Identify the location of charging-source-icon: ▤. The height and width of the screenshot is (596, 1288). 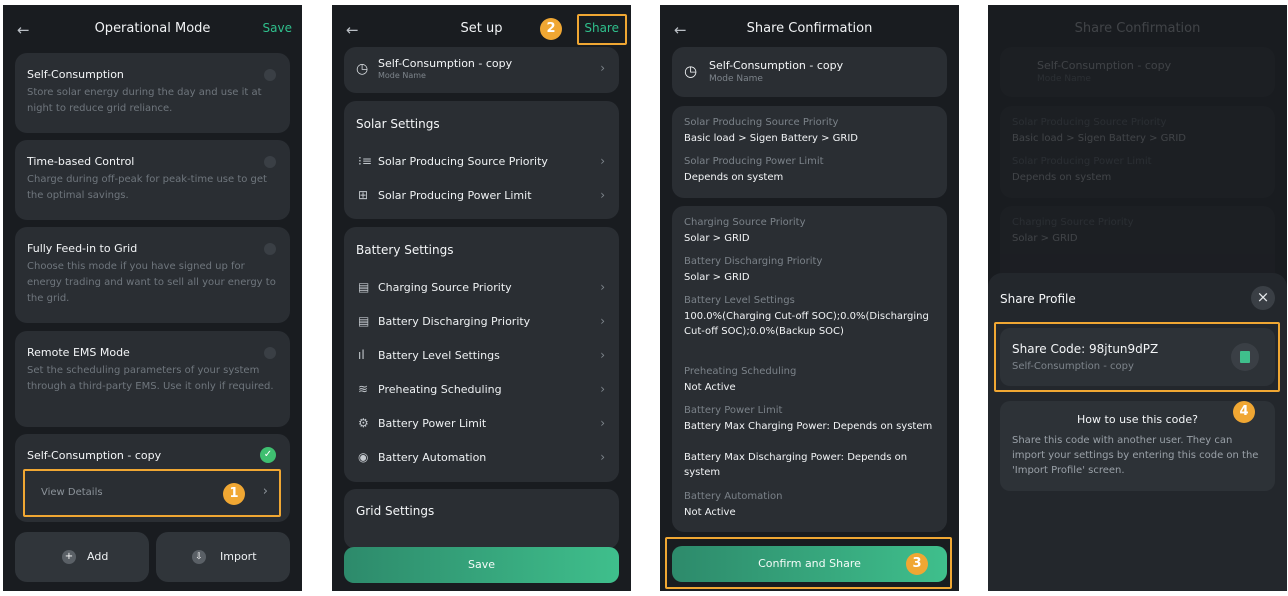
(364, 287).